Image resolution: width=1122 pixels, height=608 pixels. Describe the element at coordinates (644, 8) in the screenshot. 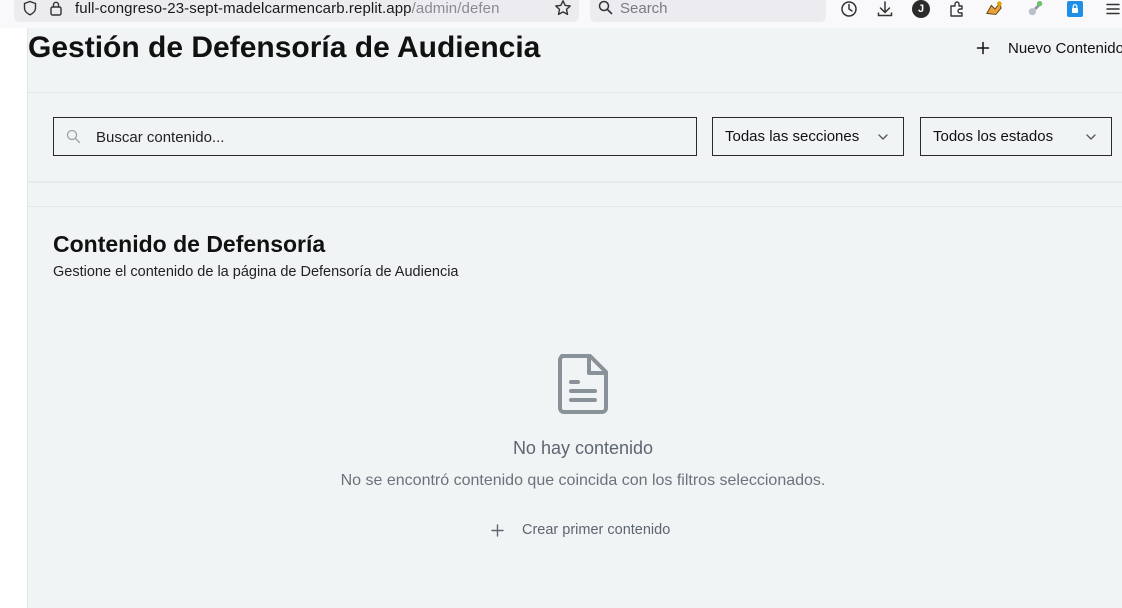

I see `browser-search-placeholder: Search` at that location.